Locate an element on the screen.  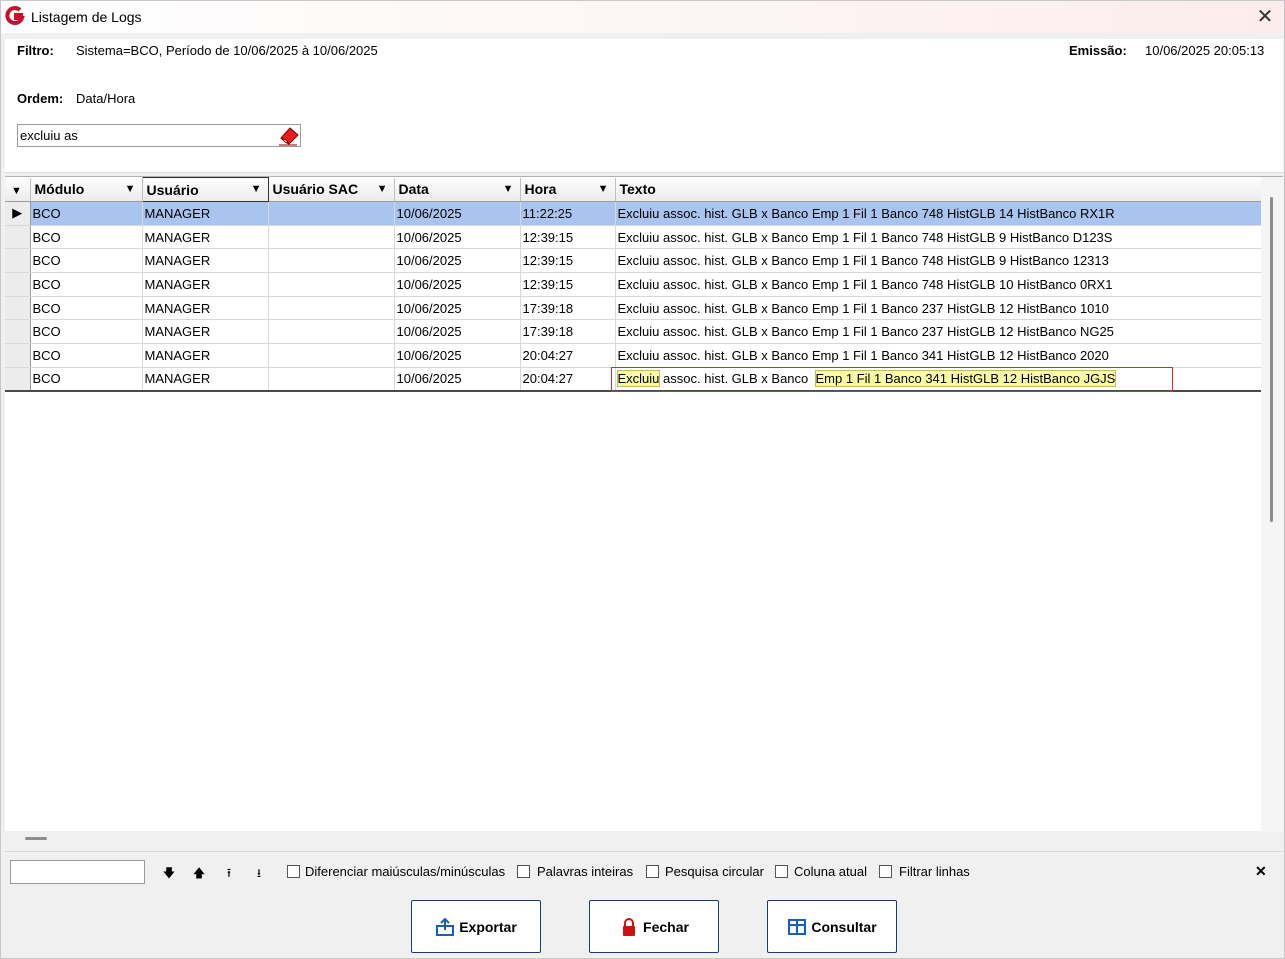
arrow-last-icon: ⭳ is located at coordinates (259, 874).